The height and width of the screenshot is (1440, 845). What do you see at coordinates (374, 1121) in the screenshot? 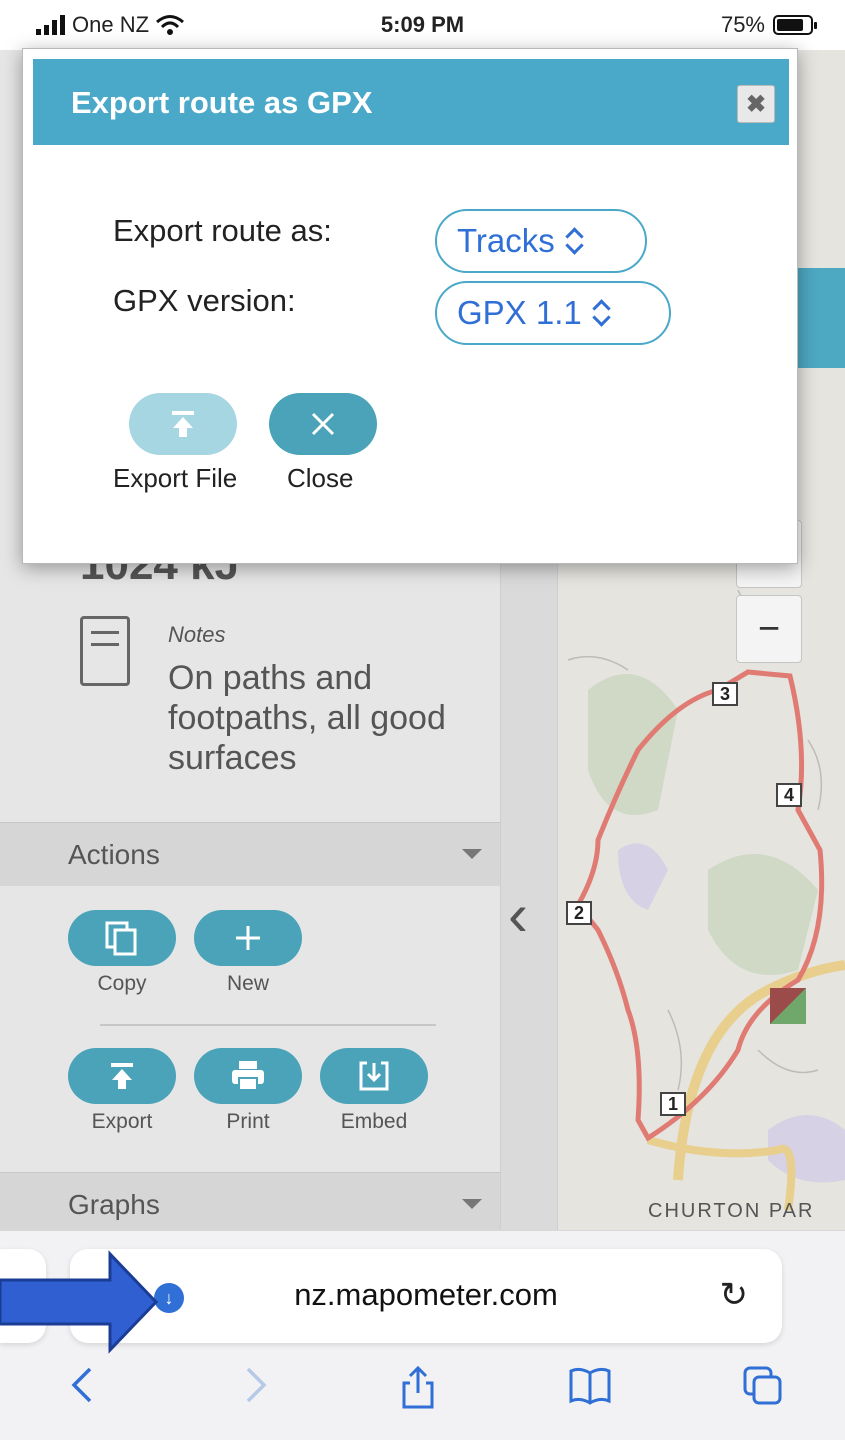
I see `embed-label: Embed` at bounding box center [374, 1121].